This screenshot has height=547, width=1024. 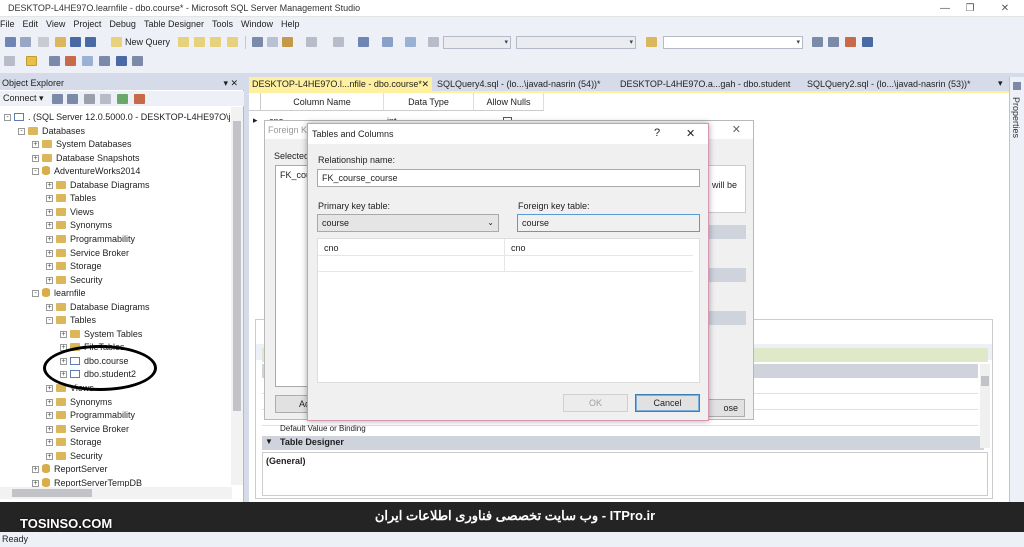 What do you see at coordinates (363, 42) in the screenshot?
I see `navigate-icon` at bounding box center [363, 42].